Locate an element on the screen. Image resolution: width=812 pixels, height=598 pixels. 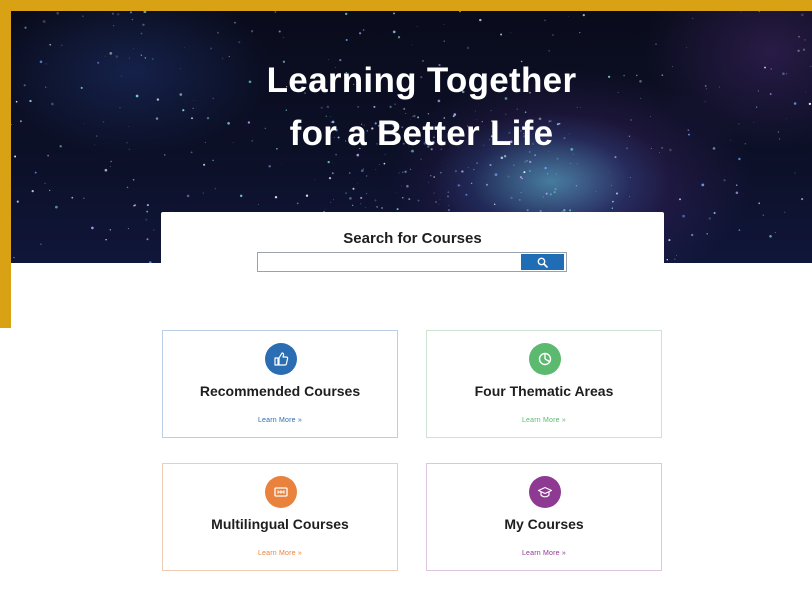
search-panel: Search for Courses is located at coordinates (412, 252).